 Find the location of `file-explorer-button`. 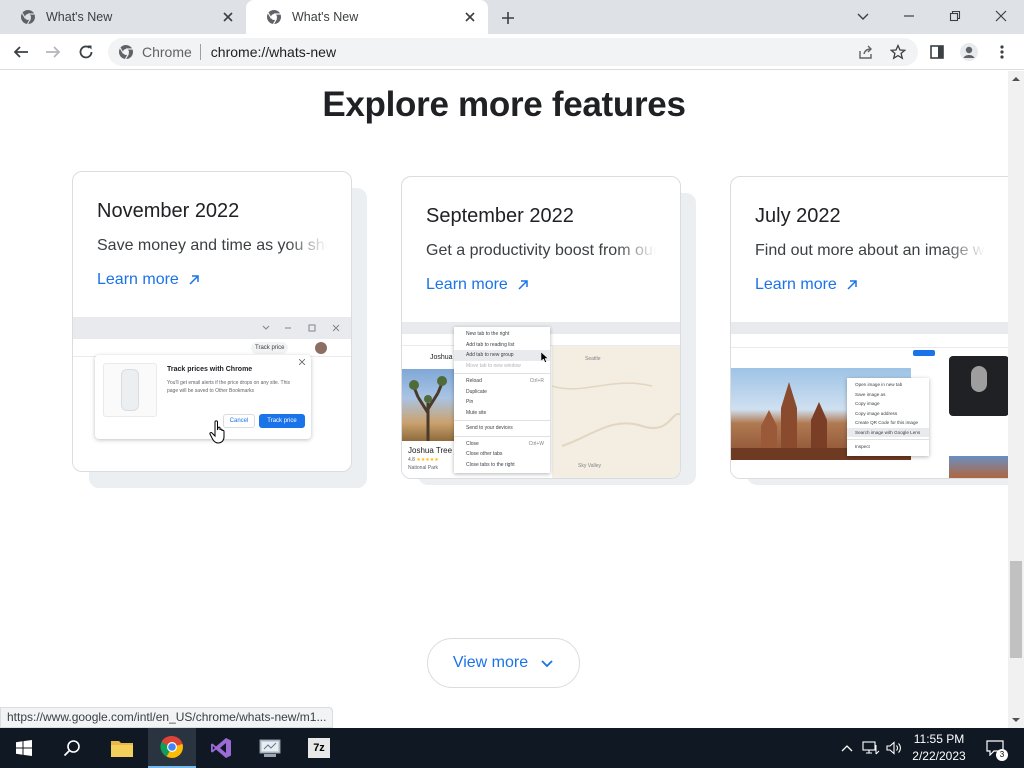

file-explorer-button is located at coordinates (122, 748).